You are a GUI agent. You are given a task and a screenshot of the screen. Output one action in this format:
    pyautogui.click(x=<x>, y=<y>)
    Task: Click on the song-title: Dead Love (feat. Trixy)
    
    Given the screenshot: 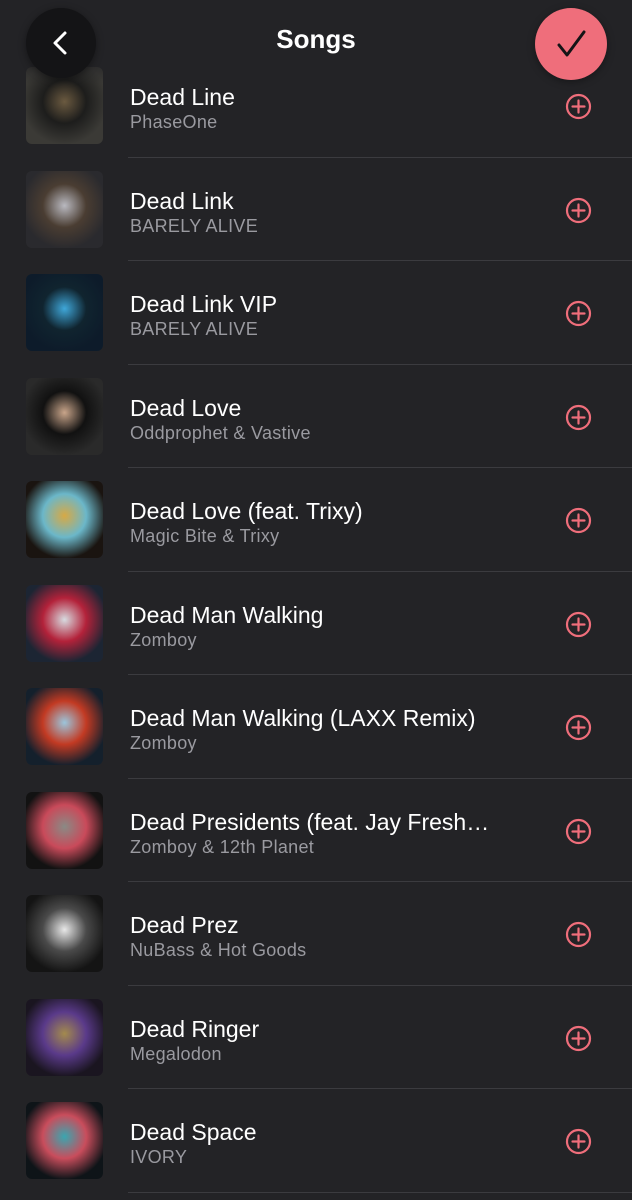 What is the action you would take?
    pyautogui.click(x=246, y=511)
    